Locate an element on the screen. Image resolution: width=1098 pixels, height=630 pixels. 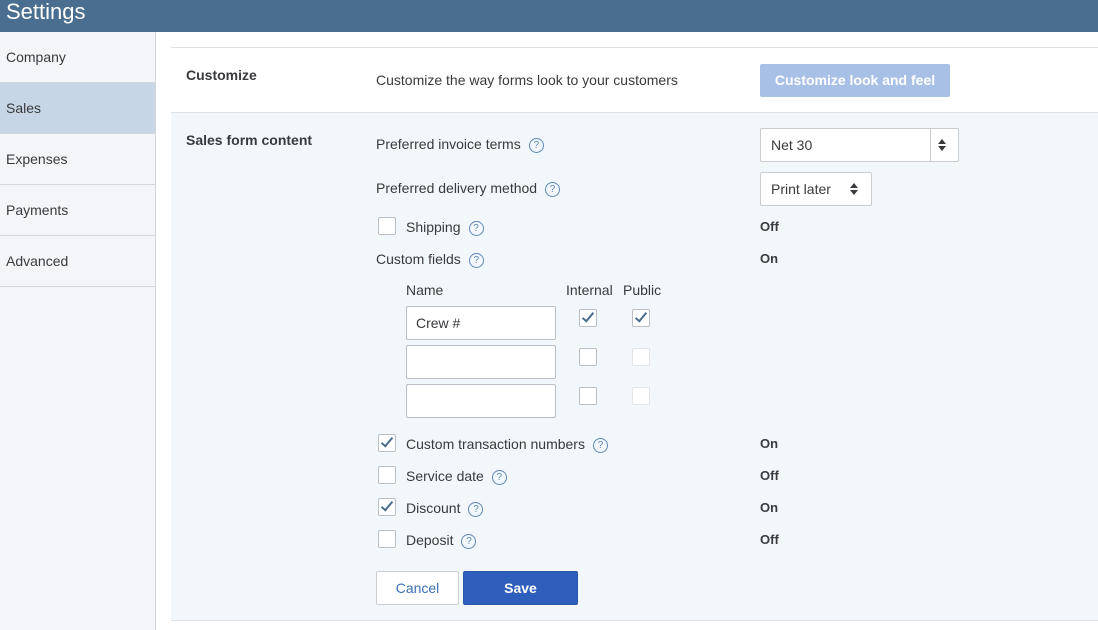
custom-fields-label: Custom fields is located at coordinates (418, 259).